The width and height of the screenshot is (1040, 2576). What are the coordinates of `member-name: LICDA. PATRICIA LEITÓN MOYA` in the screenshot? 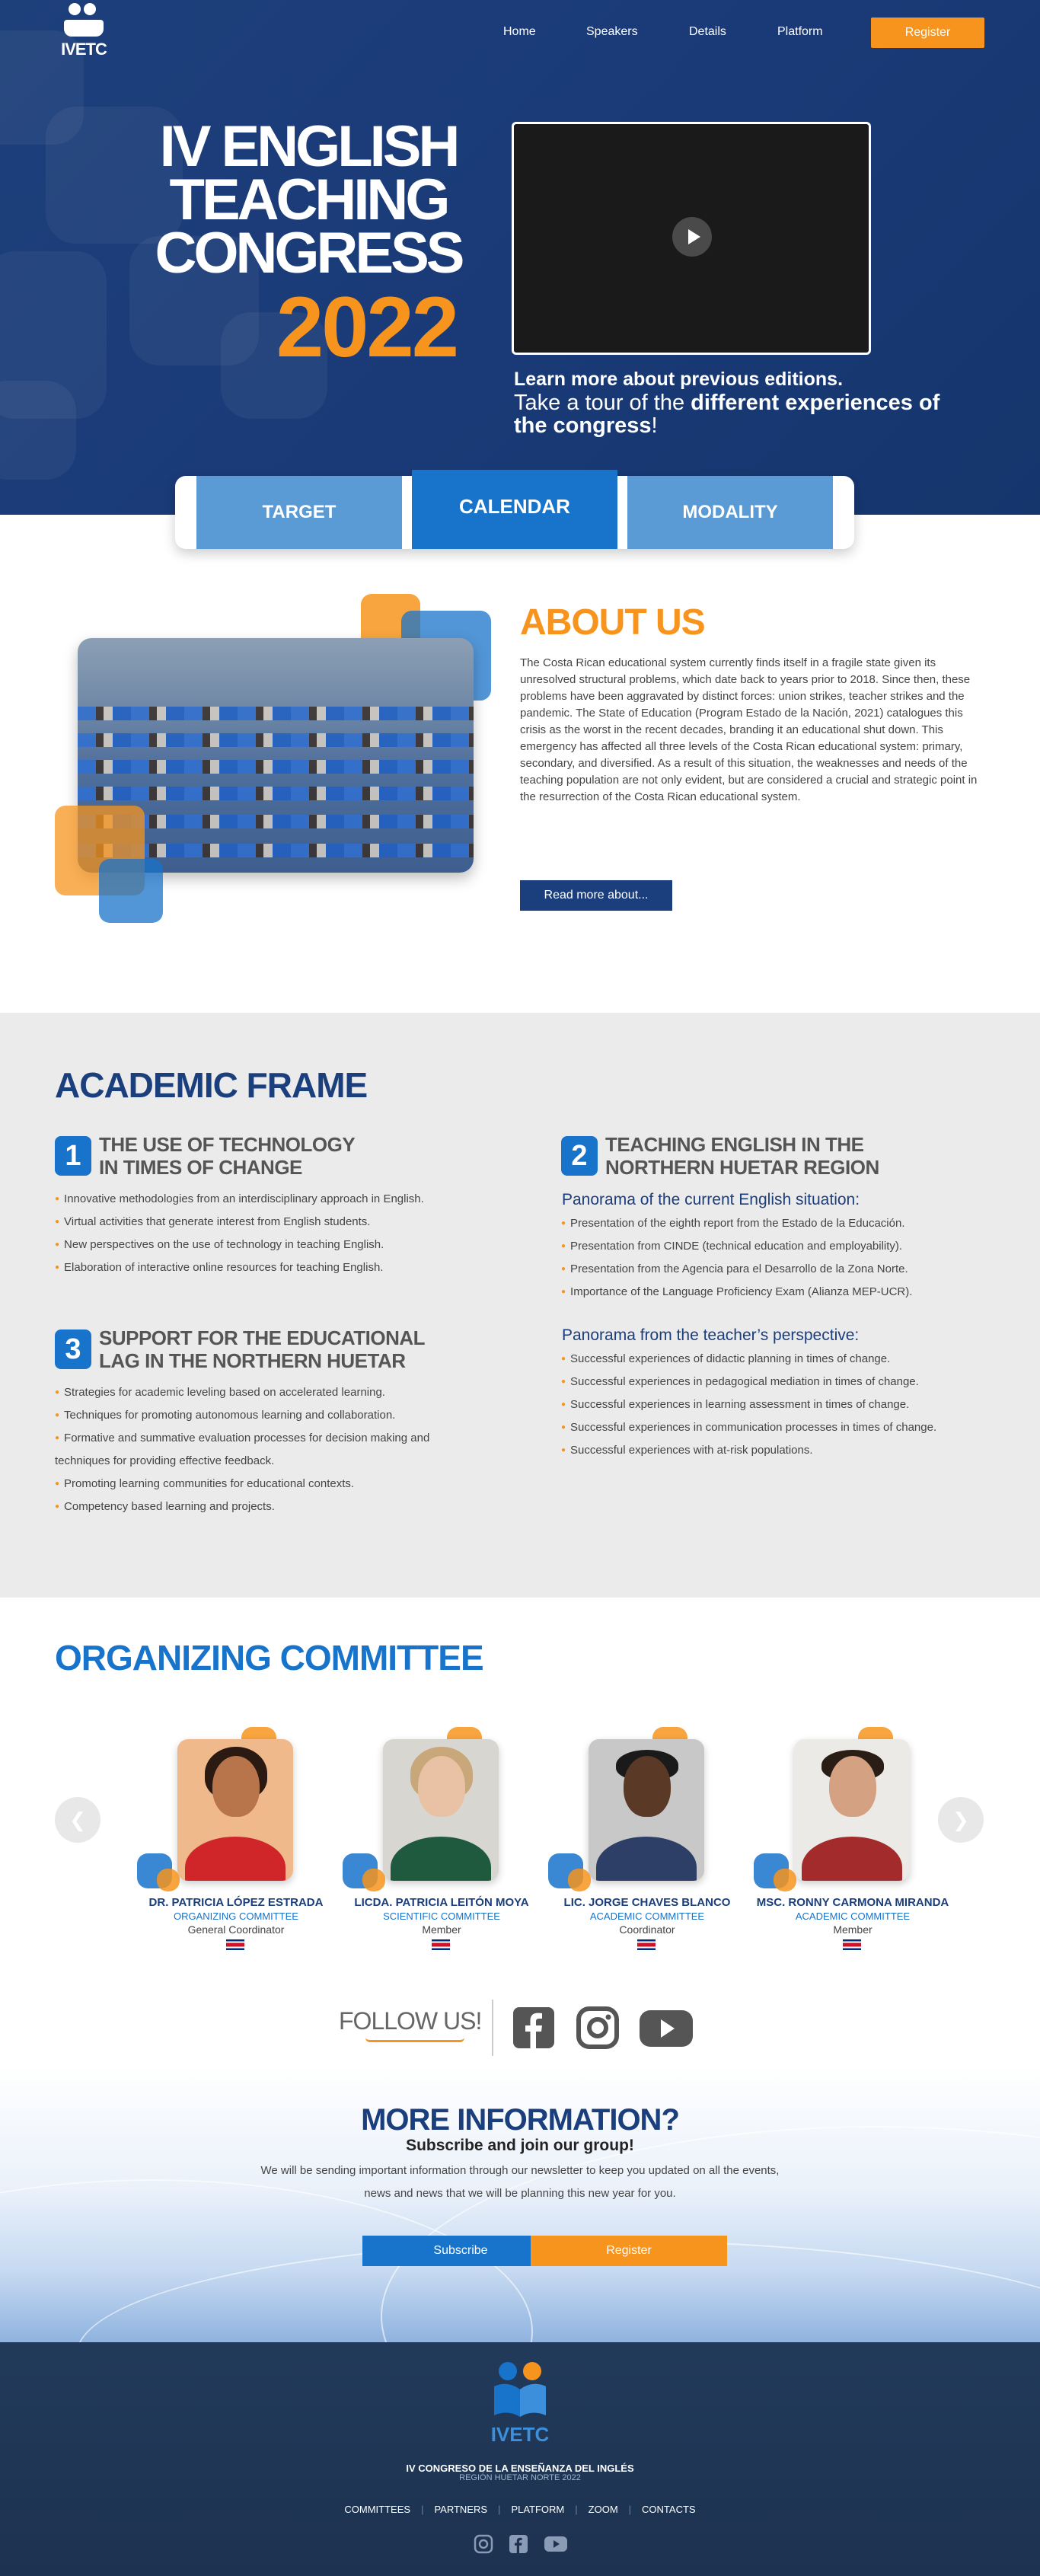 It's located at (441, 1902).